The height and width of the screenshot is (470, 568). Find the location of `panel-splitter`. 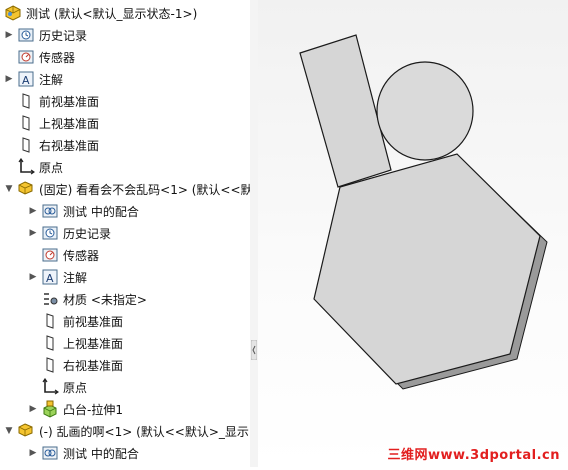

panel-splitter is located at coordinates (254, 233).